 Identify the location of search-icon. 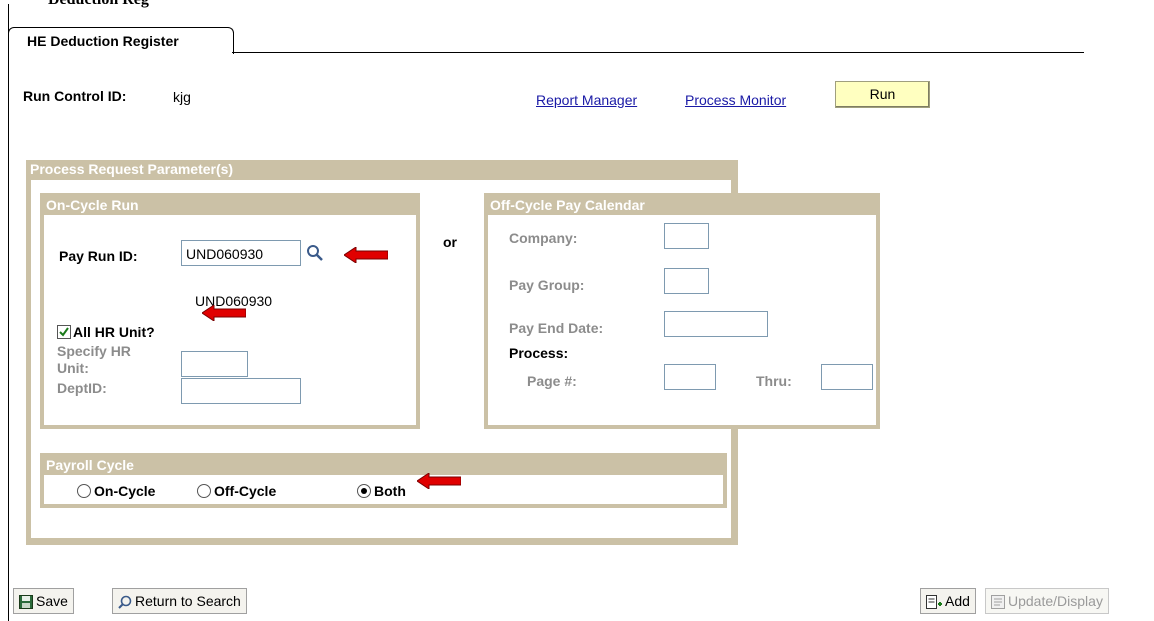
(125, 602).